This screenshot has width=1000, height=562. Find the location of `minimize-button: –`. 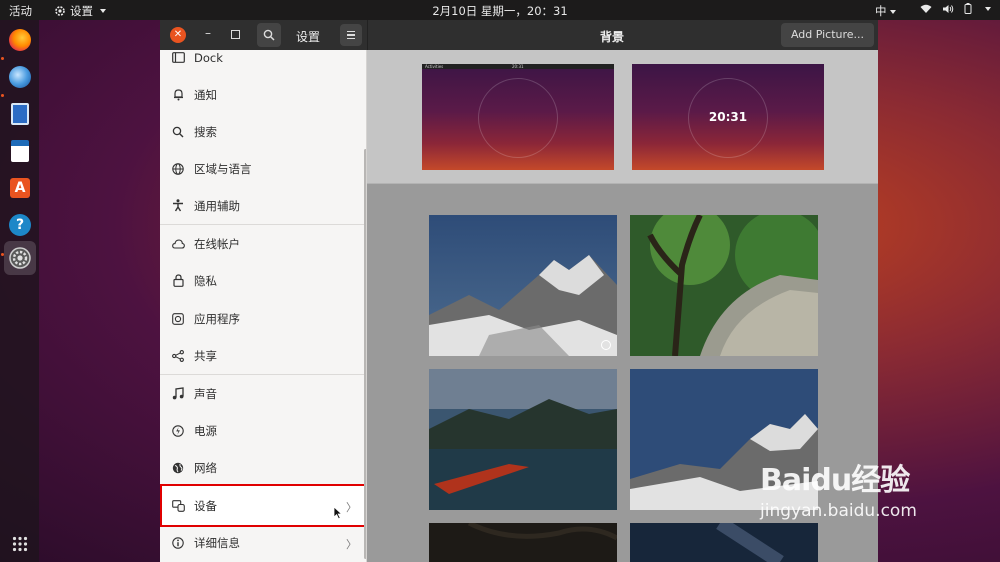

minimize-button: – is located at coordinates (208, 34).